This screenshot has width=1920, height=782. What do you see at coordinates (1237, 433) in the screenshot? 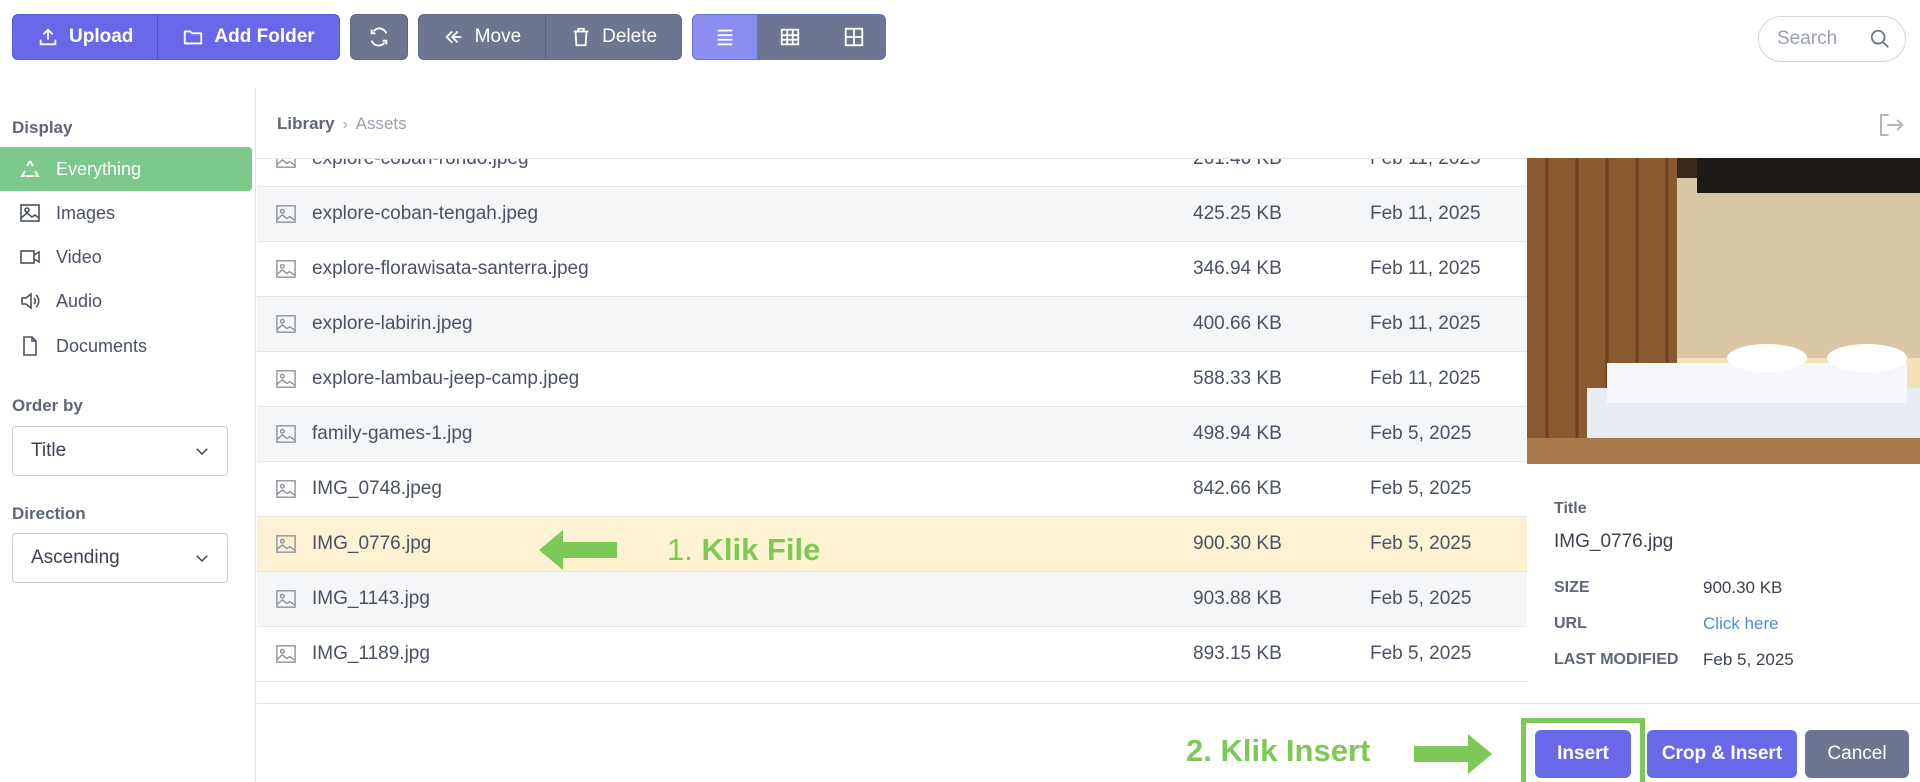
I see `file-size: 498.94 KB` at bounding box center [1237, 433].